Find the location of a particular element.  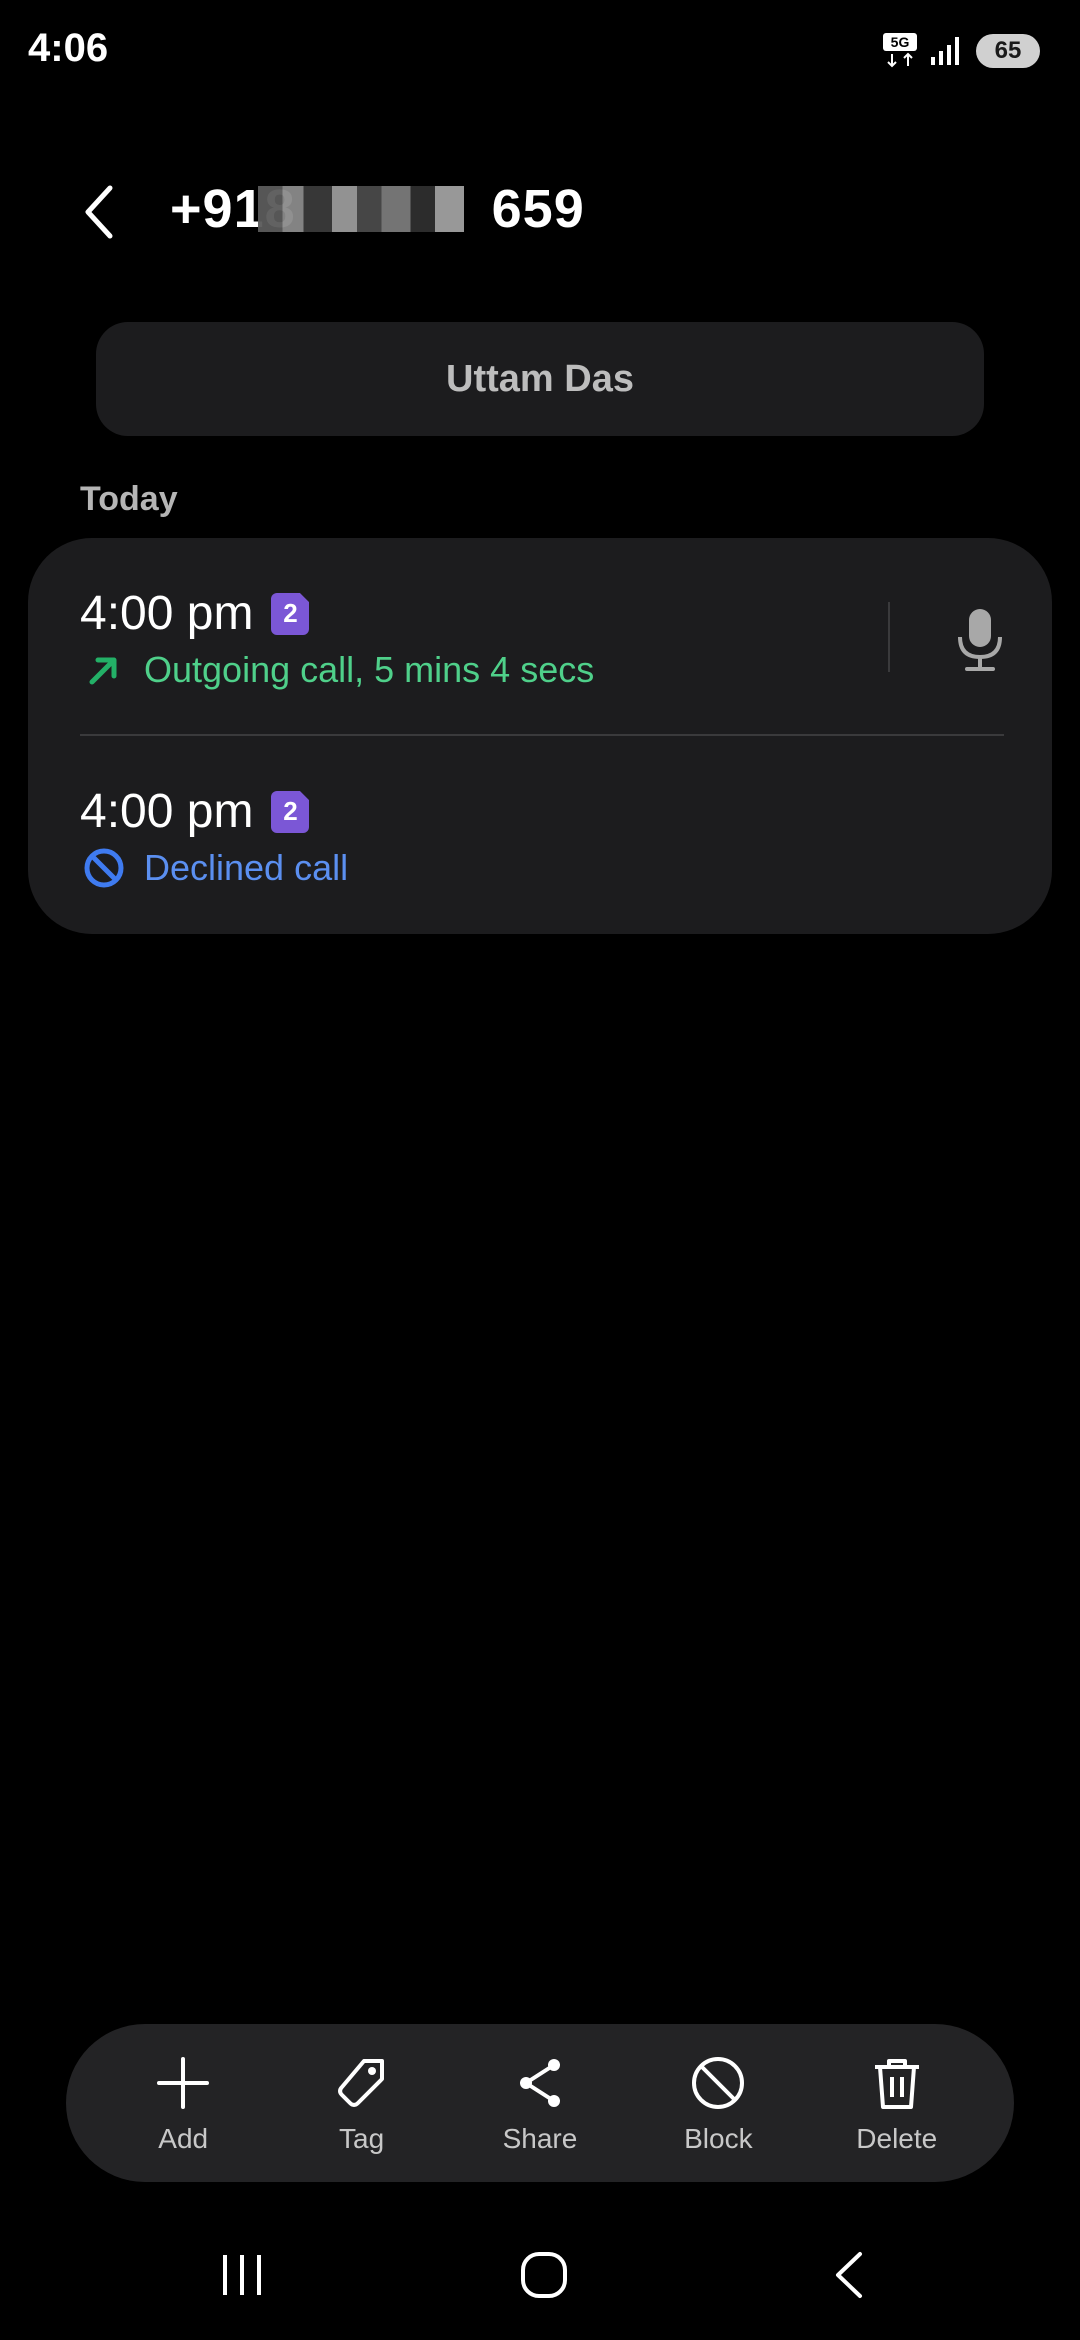

action-label: Block is located at coordinates (718, 2138).